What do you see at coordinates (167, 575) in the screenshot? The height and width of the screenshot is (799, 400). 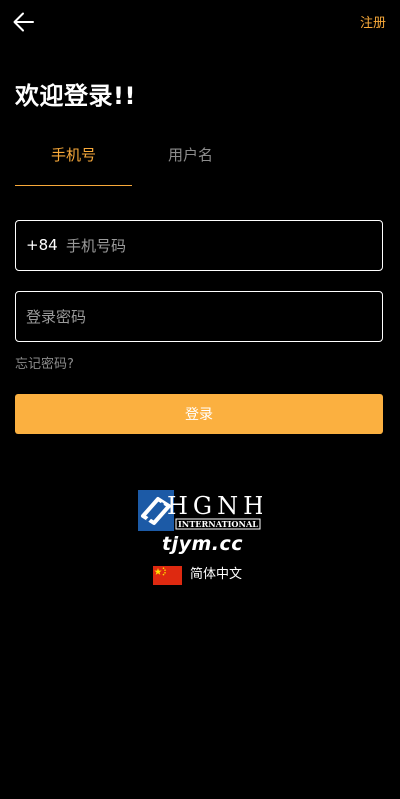 I see `china-flag-icon` at bounding box center [167, 575].